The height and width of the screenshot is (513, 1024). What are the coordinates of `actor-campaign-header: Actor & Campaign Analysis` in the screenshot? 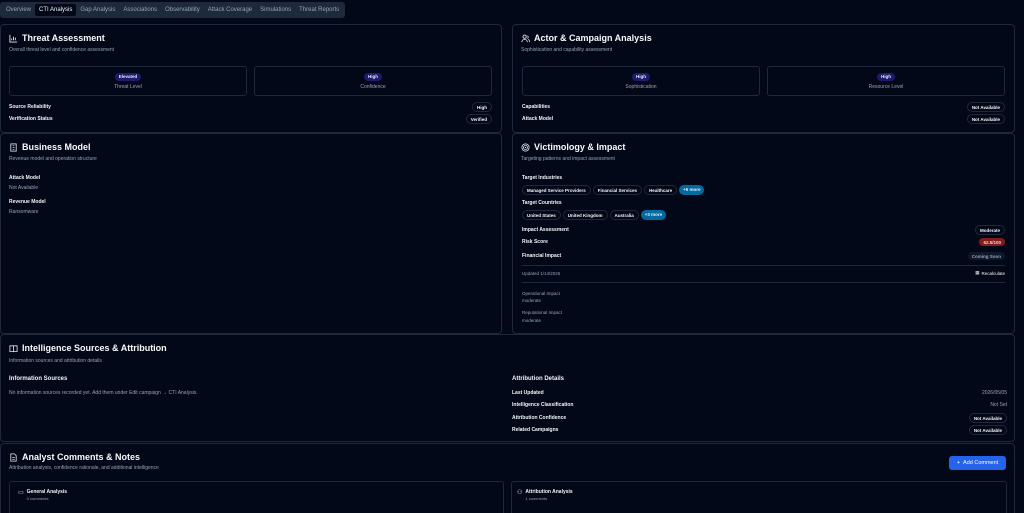 It's located at (586, 38).